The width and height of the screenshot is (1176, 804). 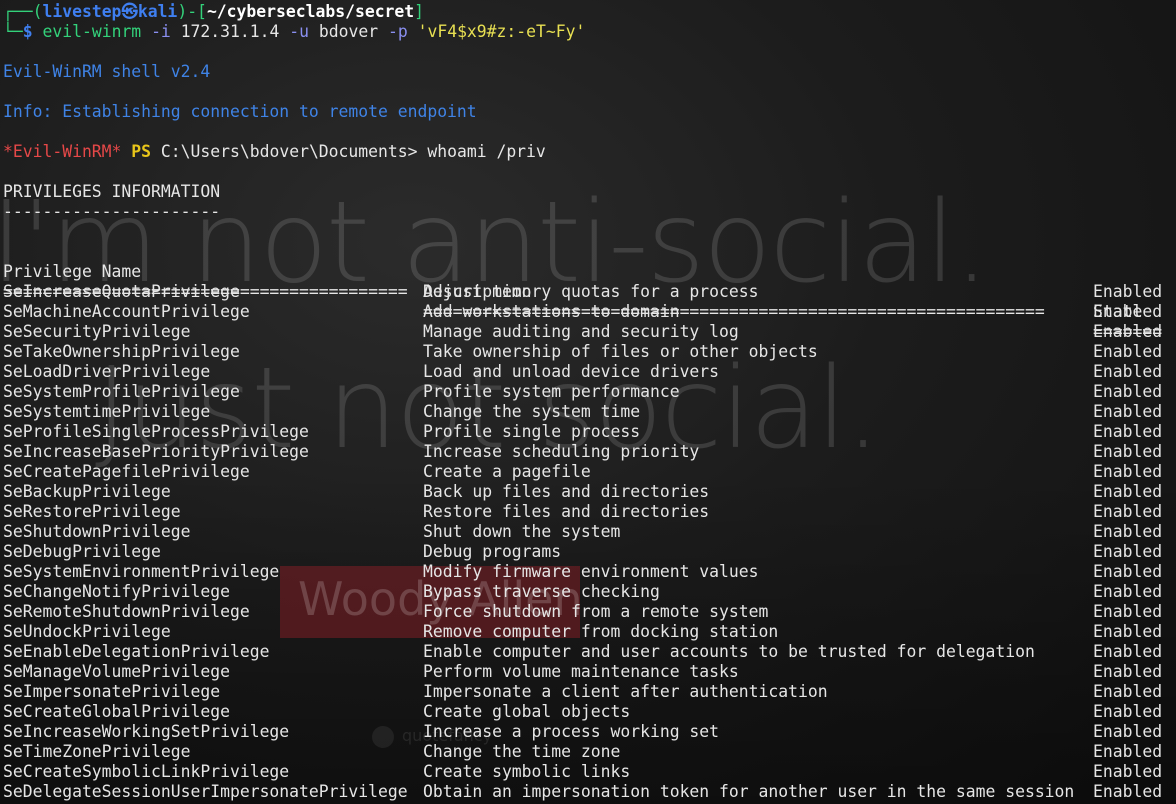 What do you see at coordinates (591, 571) in the screenshot?
I see `privilege-description: Modify firmware environment values` at bounding box center [591, 571].